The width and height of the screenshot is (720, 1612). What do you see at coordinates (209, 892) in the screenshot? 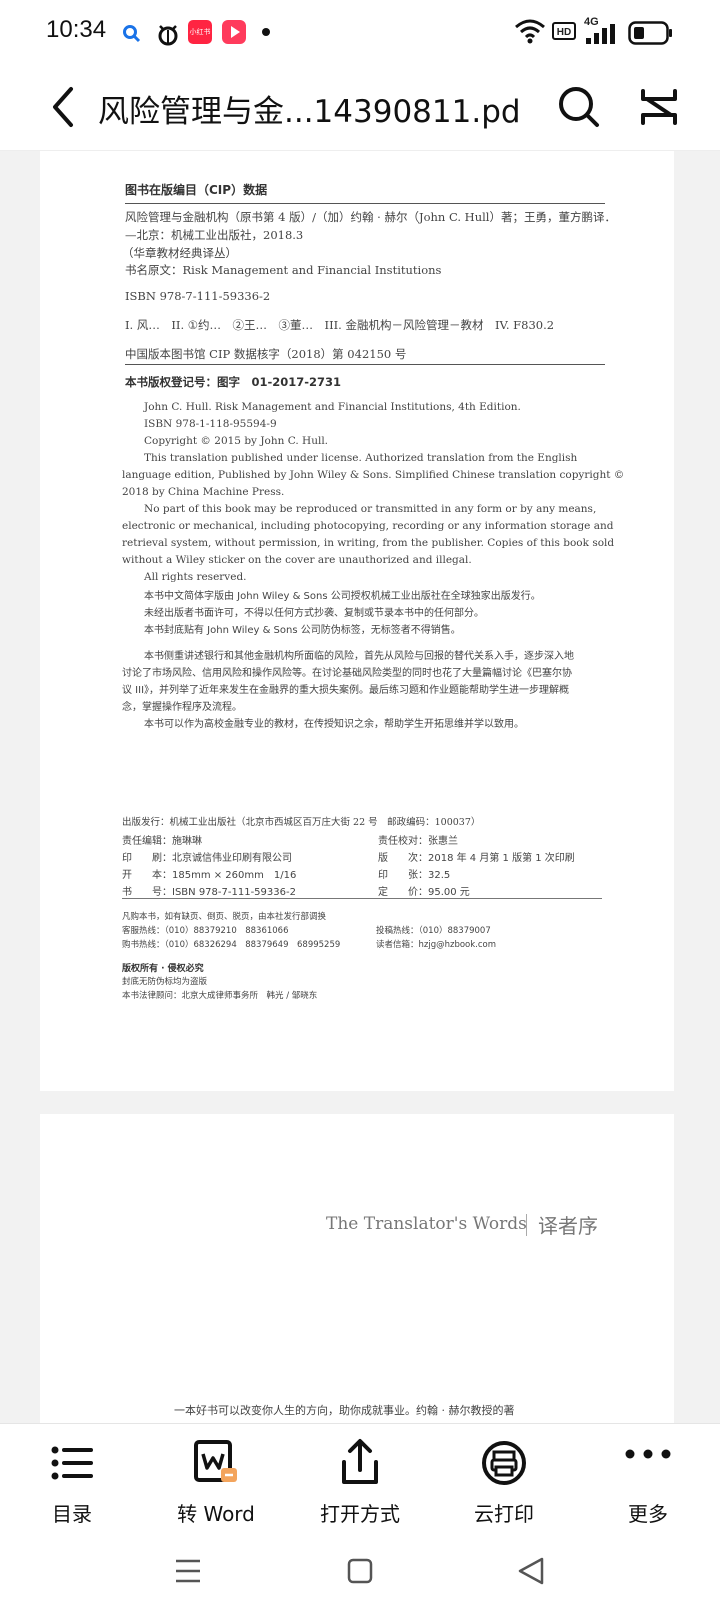
I see `detail-line: 书 号：ISBN 978-7-111-59336-2` at bounding box center [209, 892].